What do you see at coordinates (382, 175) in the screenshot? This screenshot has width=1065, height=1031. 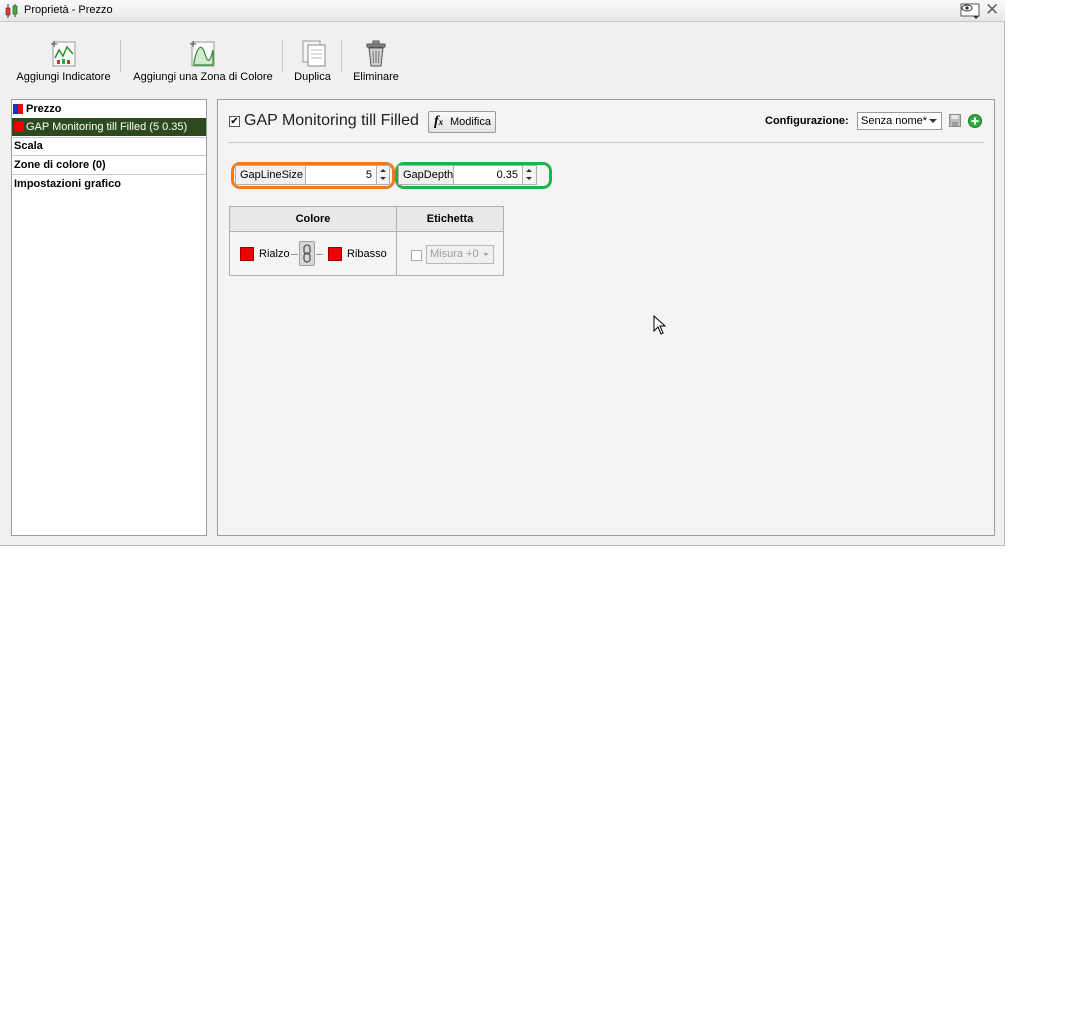 I see `gap-line-size-spinner` at bounding box center [382, 175].